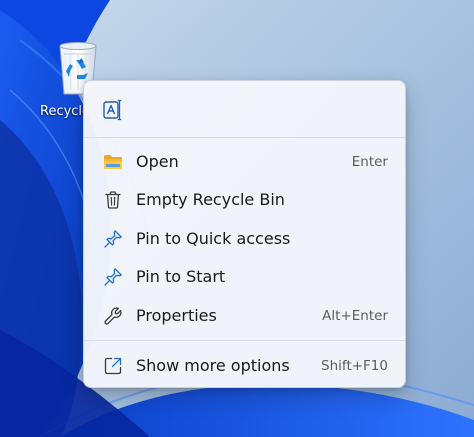 This screenshot has width=474, height=437. Describe the element at coordinates (113, 316) in the screenshot. I see `wrench-icon` at that location.